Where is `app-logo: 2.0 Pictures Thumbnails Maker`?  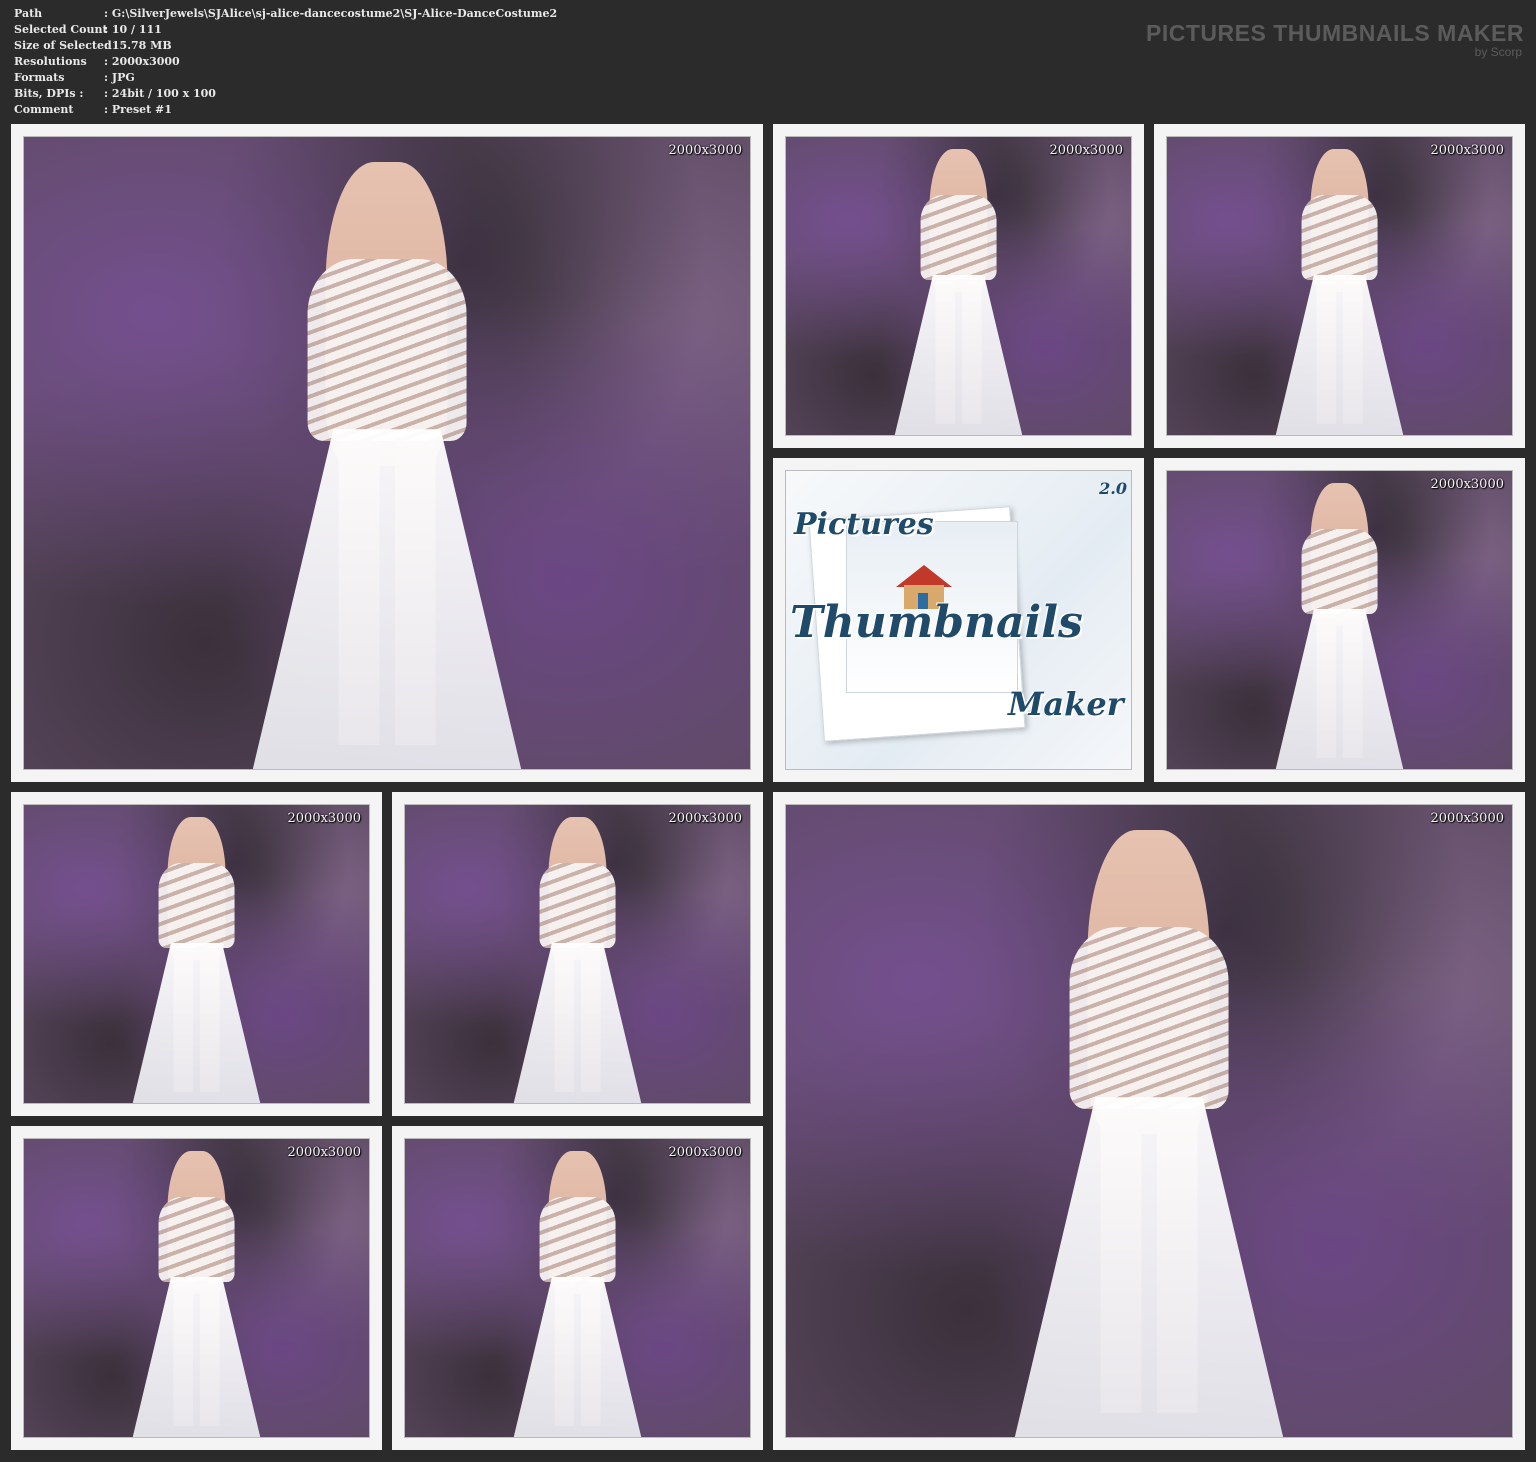
app-logo: 2.0 Pictures Thumbnails Maker is located at coordinates (958, 620).